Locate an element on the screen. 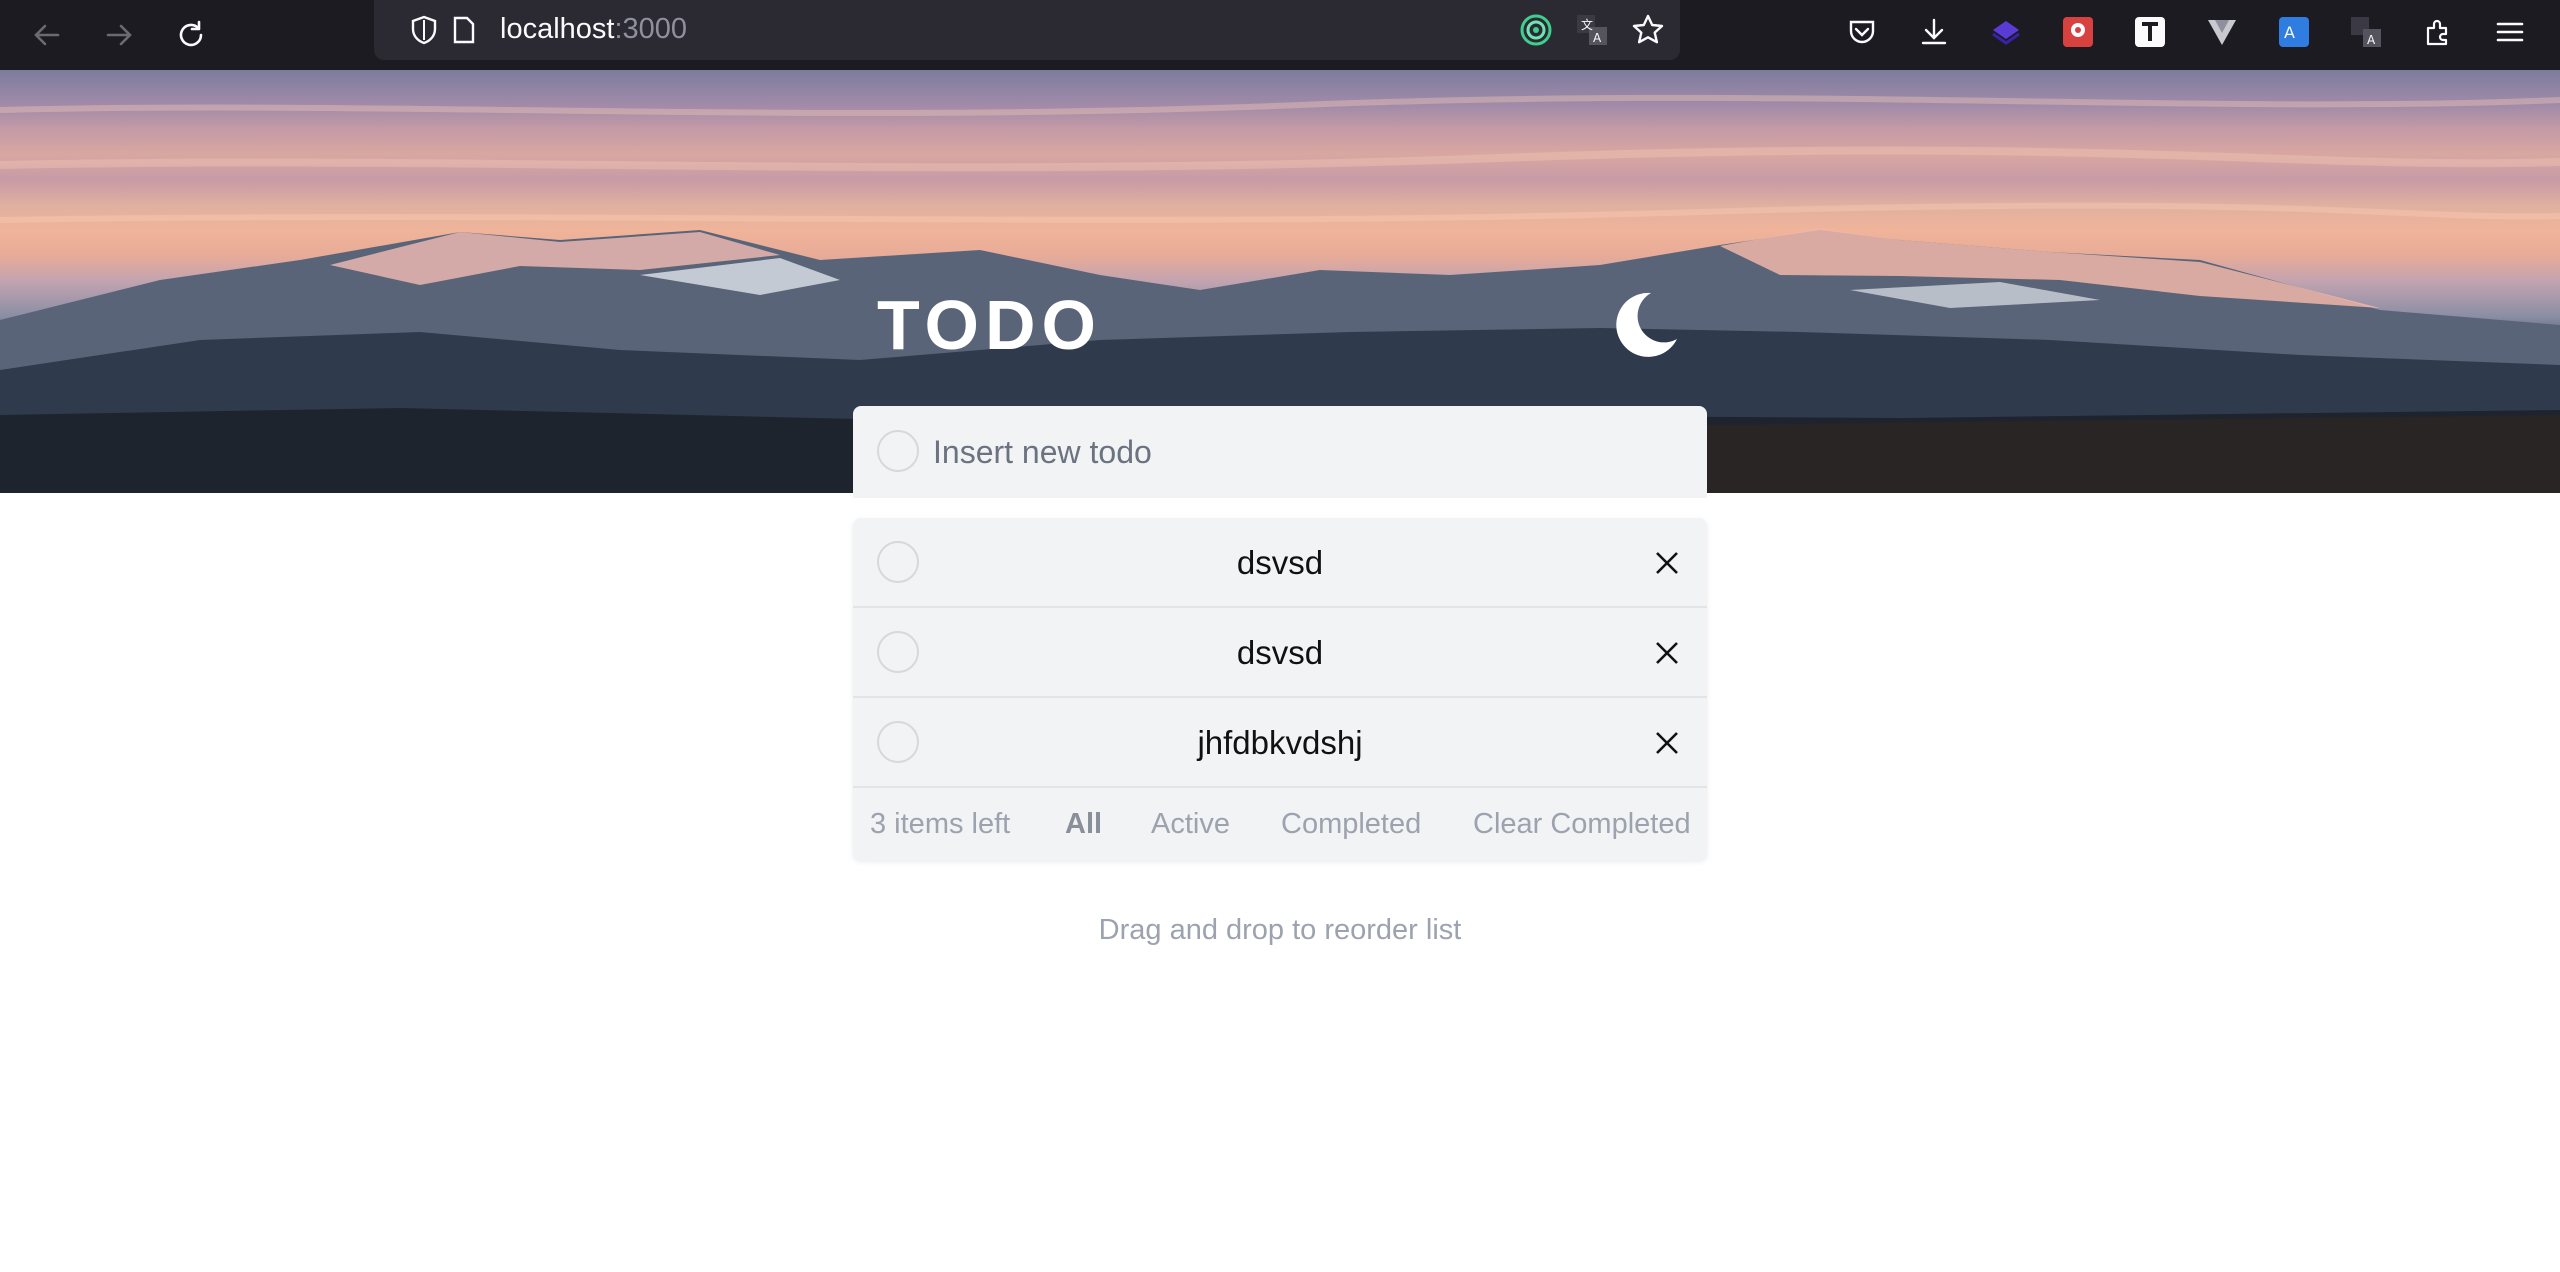 The height and width of the screenshot is (1272, 2560). app-title: TODO is located at coordinates (989, 325).